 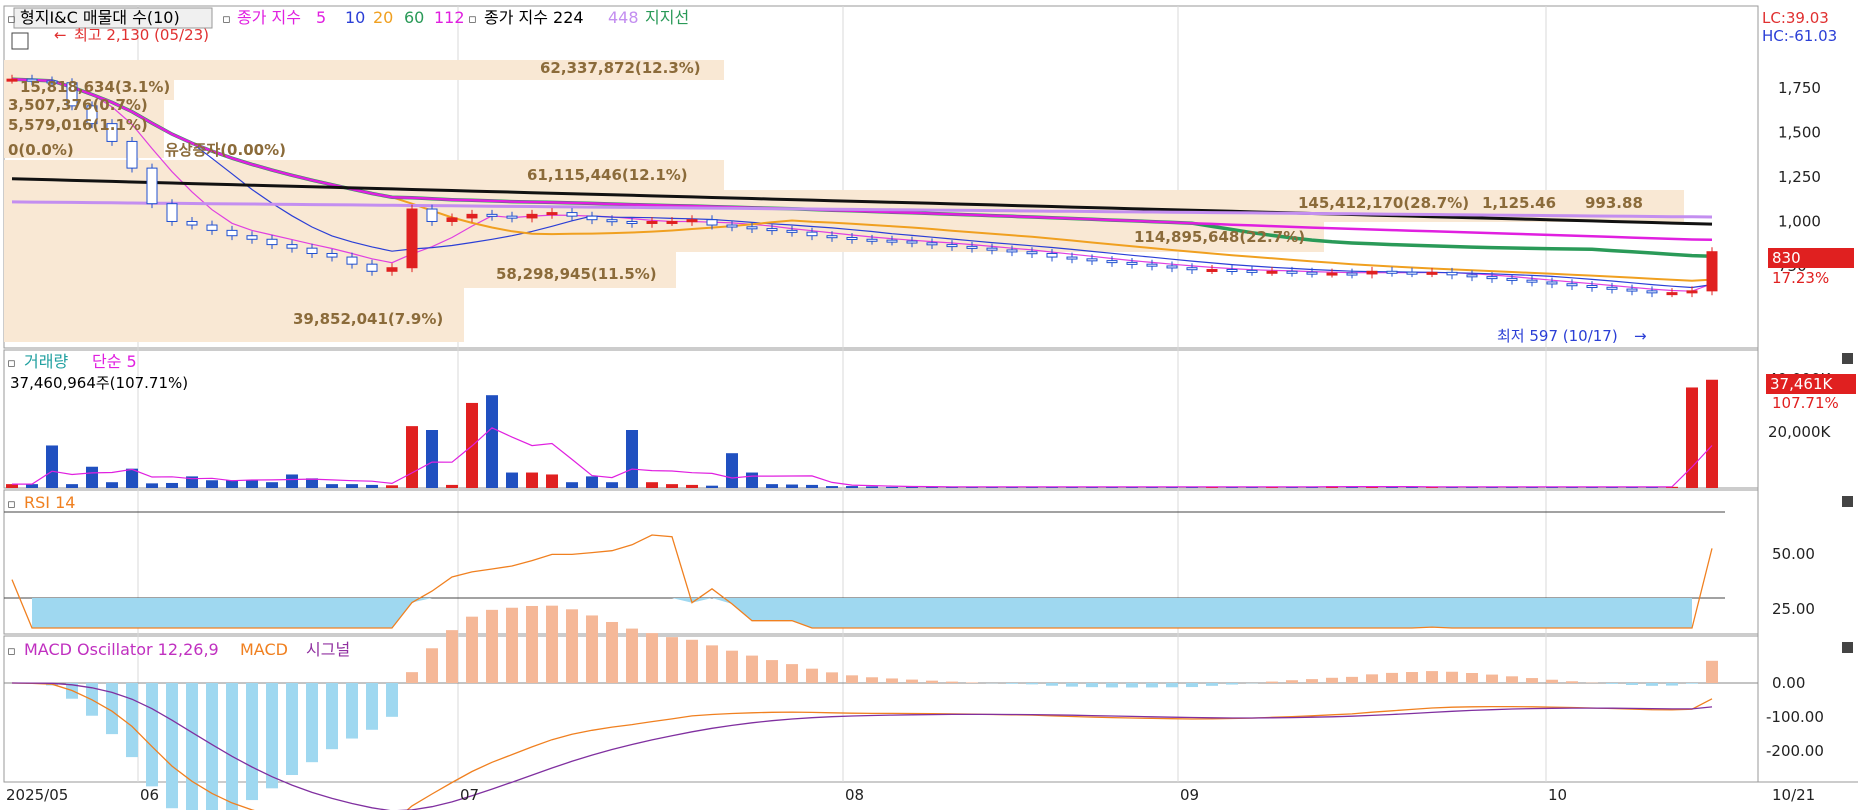 I want to click on calculator-icon, so click(x=20, y=41).